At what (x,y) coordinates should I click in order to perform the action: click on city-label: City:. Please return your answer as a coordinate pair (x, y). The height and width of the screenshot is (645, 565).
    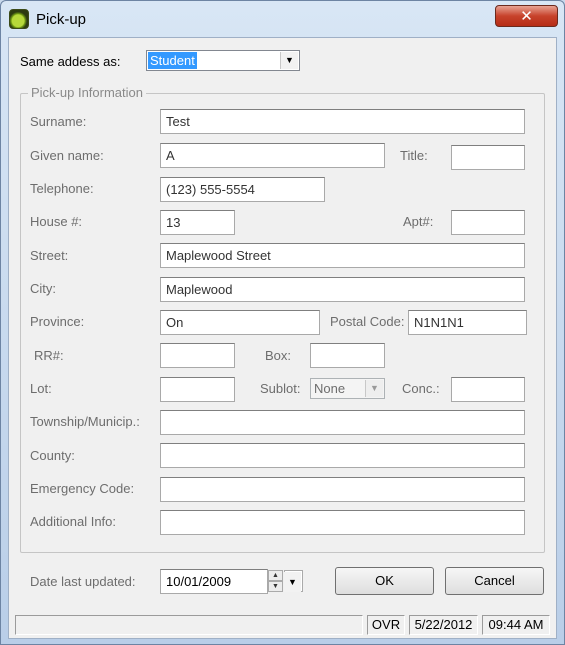
    Looking at the image, I should click on (43, 288).